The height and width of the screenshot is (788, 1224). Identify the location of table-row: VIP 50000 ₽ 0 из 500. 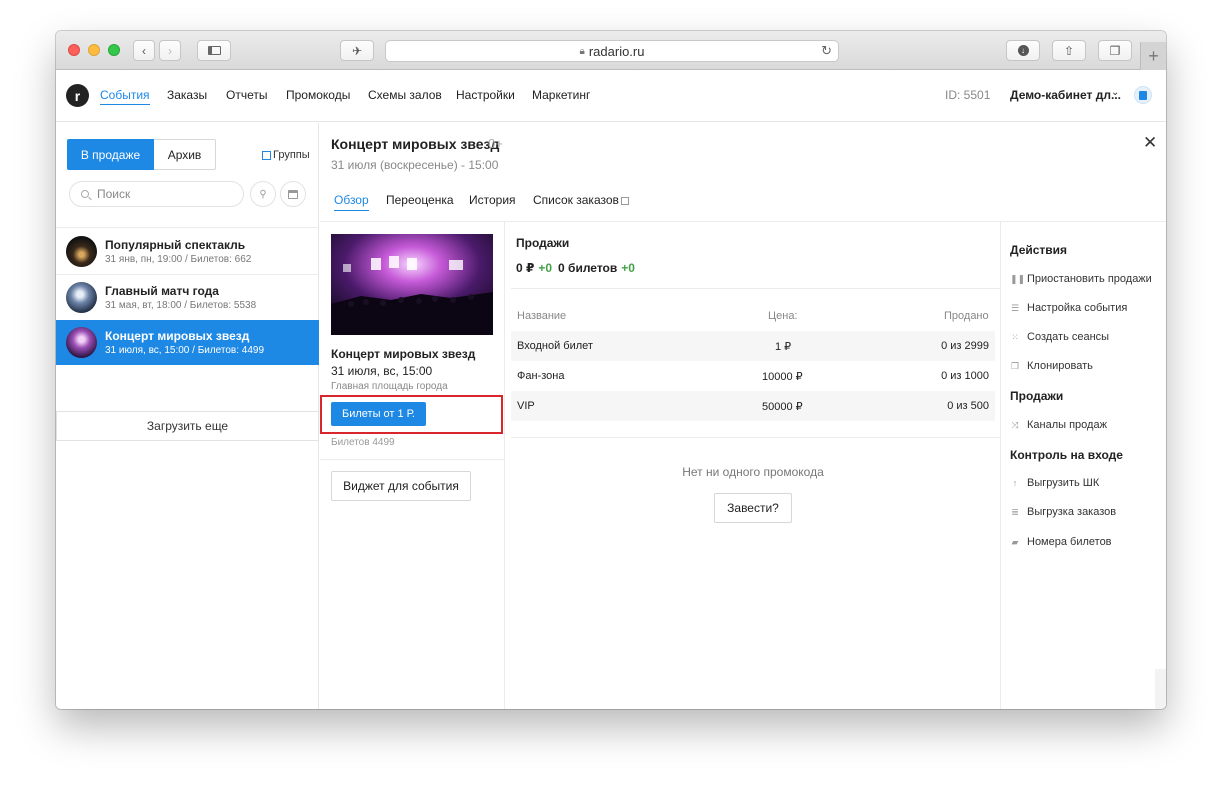
(753, 406).